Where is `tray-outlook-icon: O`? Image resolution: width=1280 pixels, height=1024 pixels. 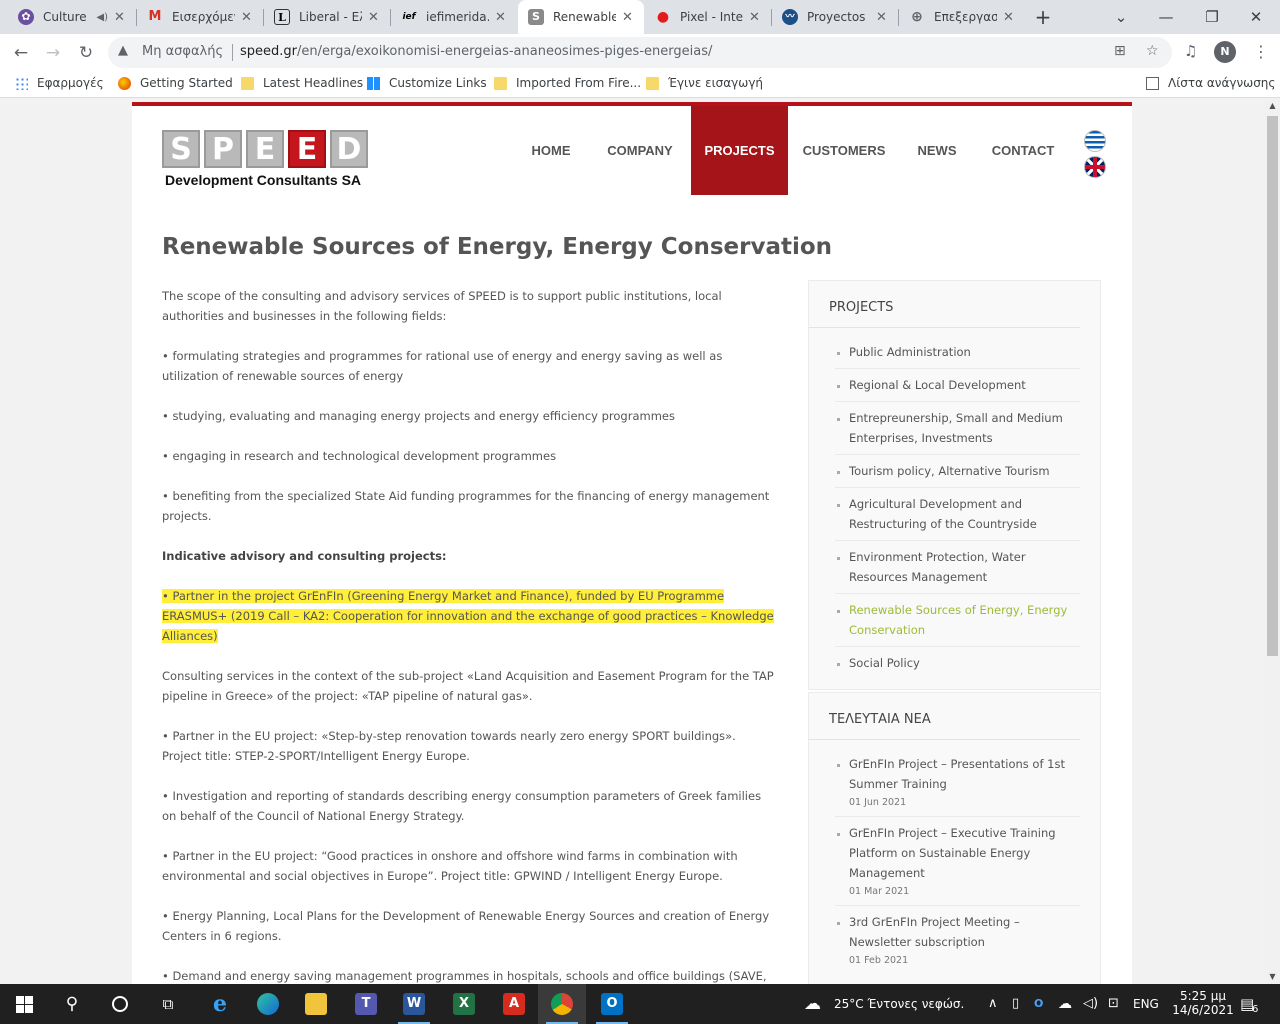
tray-outlook-icon: O is located at coordinates (1038, 1004).